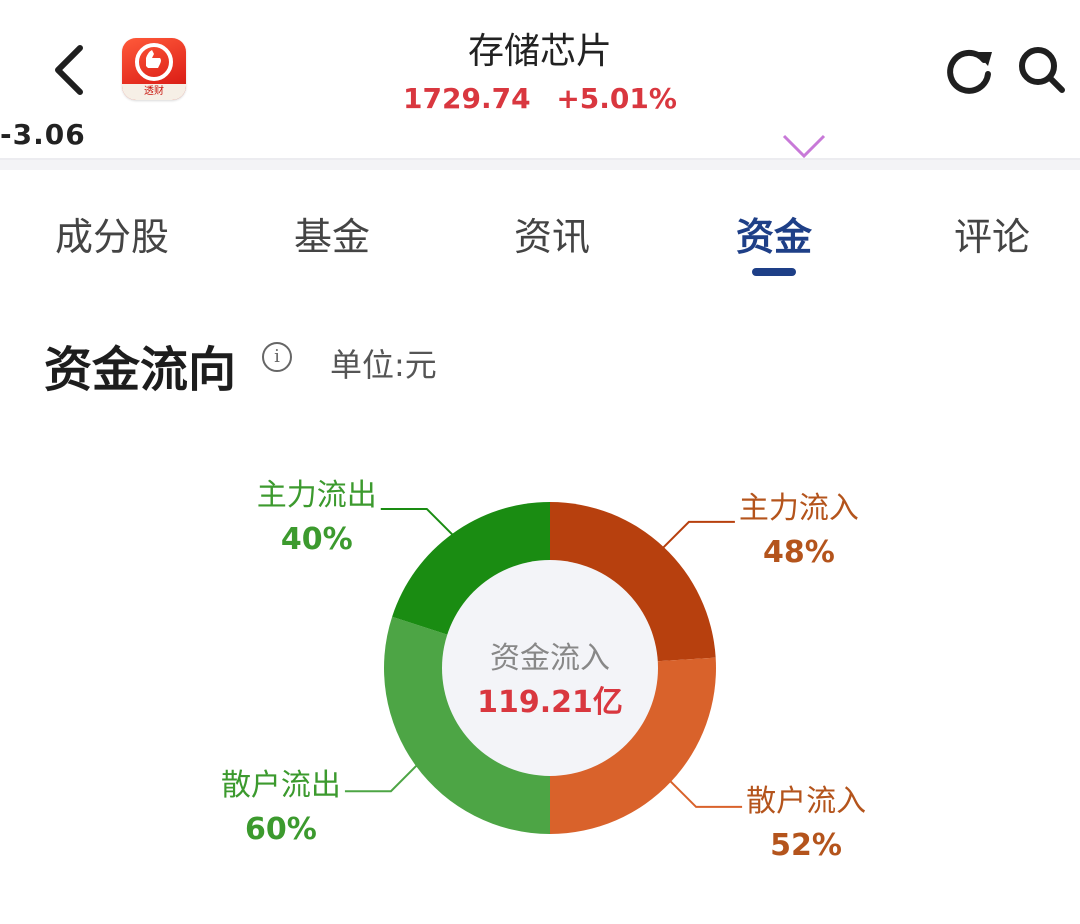 Image resolution: width=1080 pixels, height=924 pixels. I want to click on search-icon, so click(1042, 70).